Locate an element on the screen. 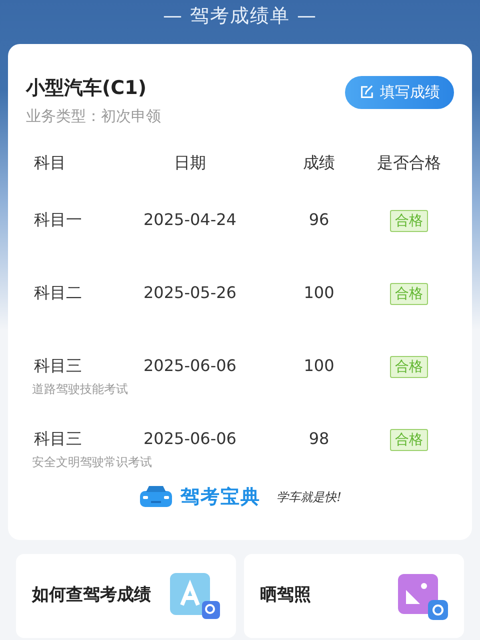 Image resolution: width=480 pixels, height=640 pixels. brand-slogan: 学车就是快! is located at coordinates (309, 497).